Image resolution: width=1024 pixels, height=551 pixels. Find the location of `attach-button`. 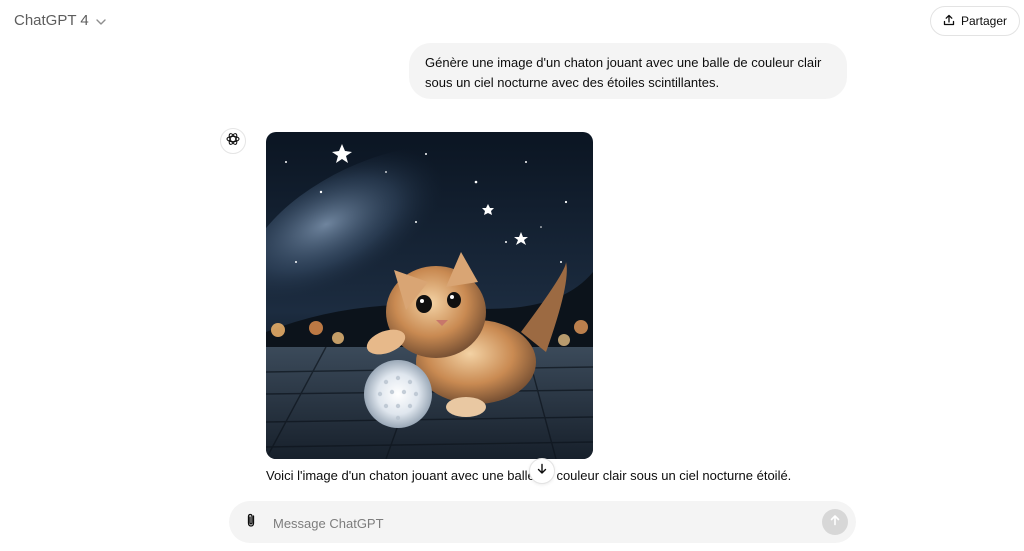

attach-button is located at coordinates (251, 522).